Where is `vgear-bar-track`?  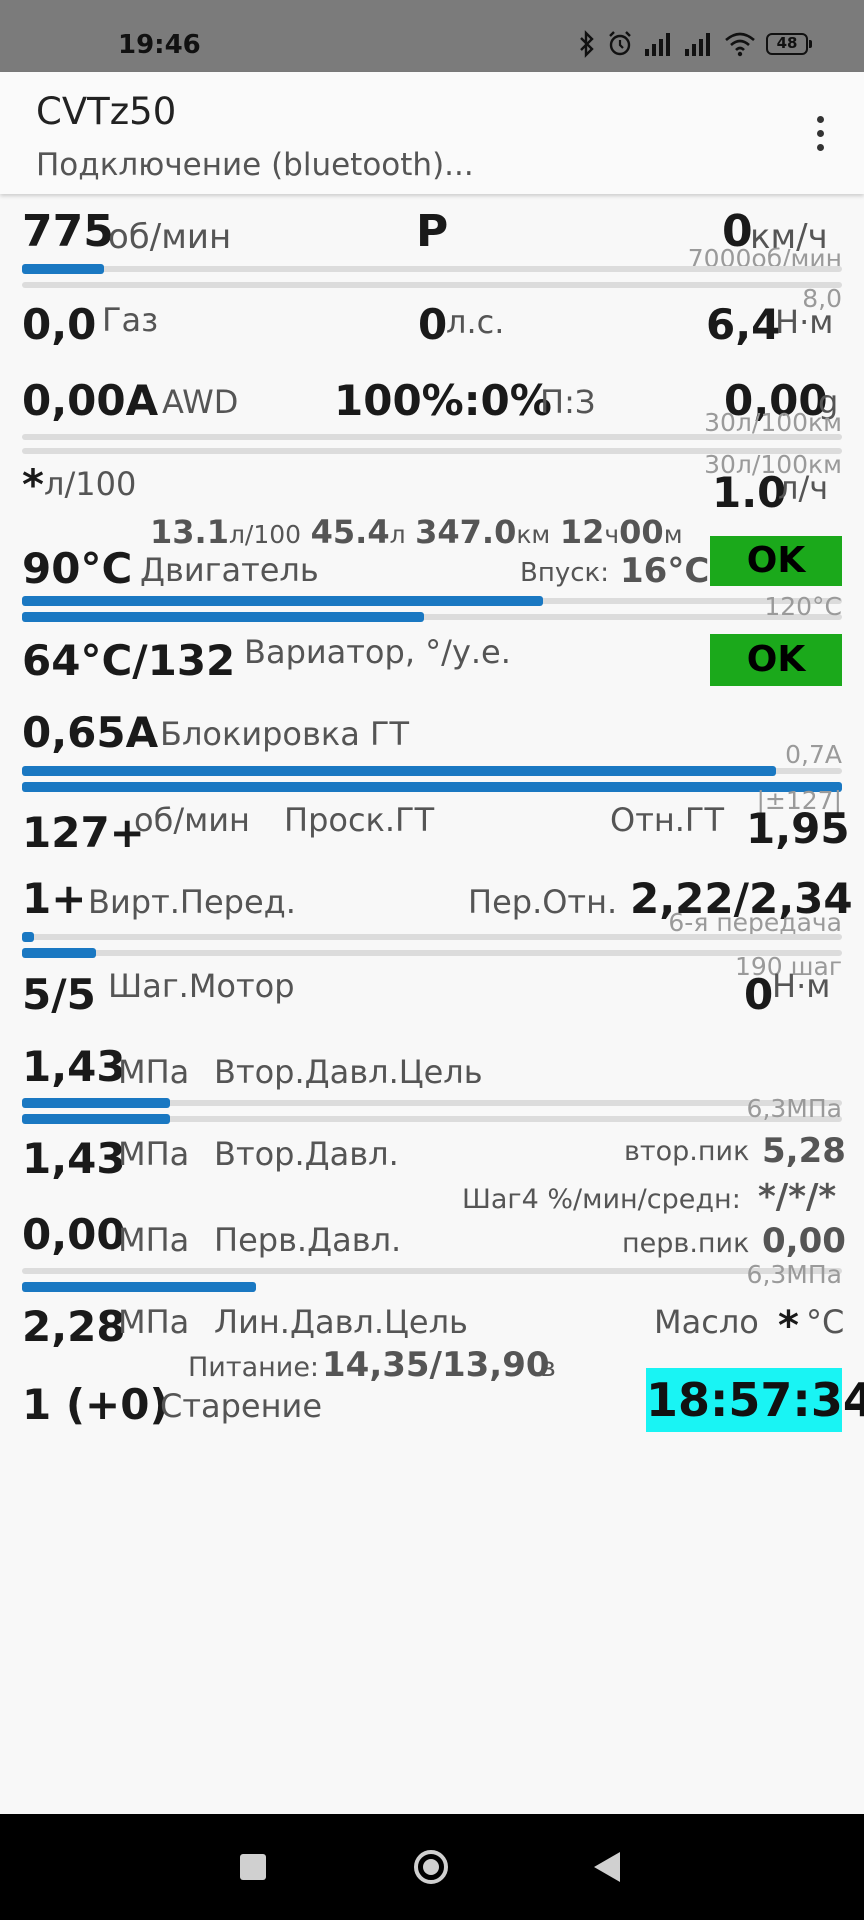 vgear-bar-track is located at coordinates (432, 937).